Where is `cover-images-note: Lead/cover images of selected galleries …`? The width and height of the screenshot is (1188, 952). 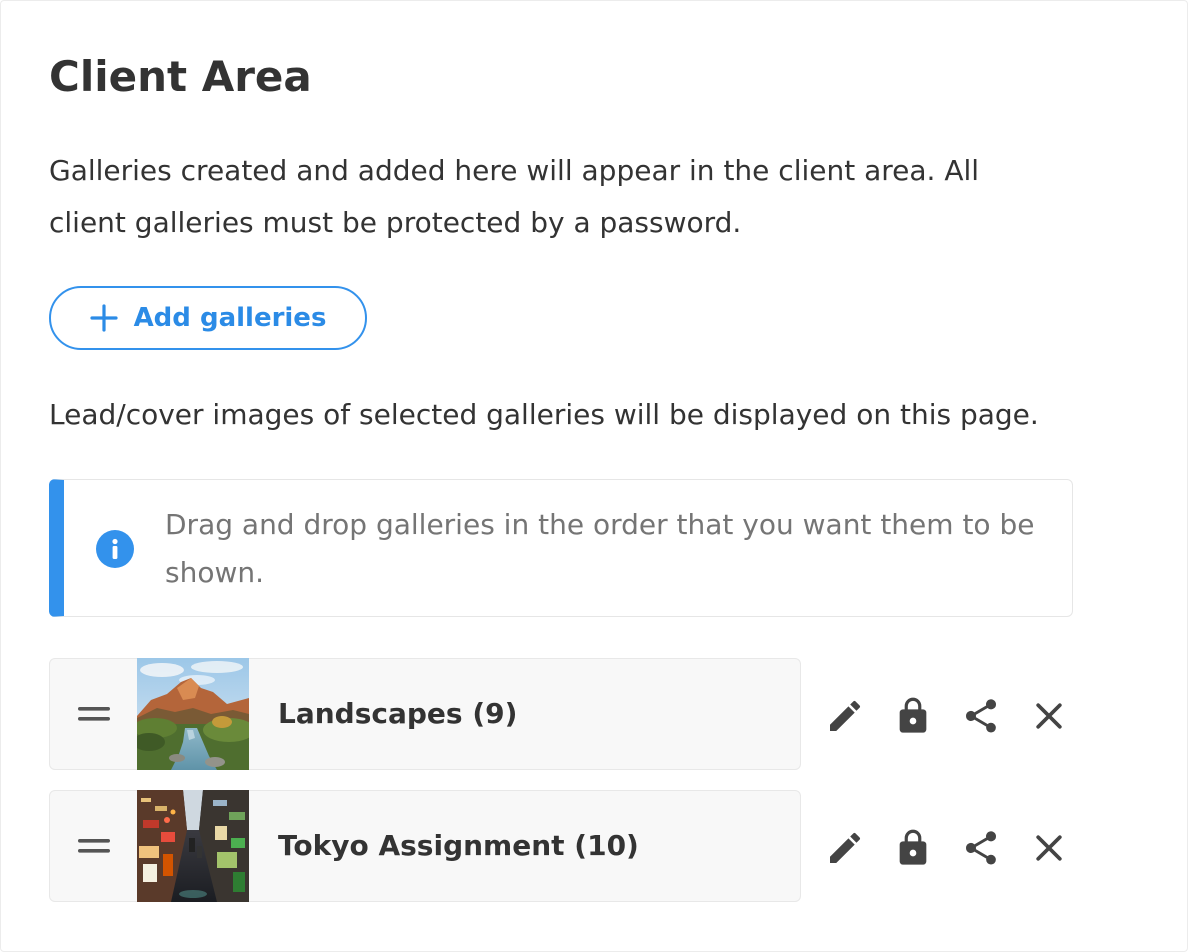 cover-images-note: Lead/cover images of selected galleries … is located at coordinates (544, 414).